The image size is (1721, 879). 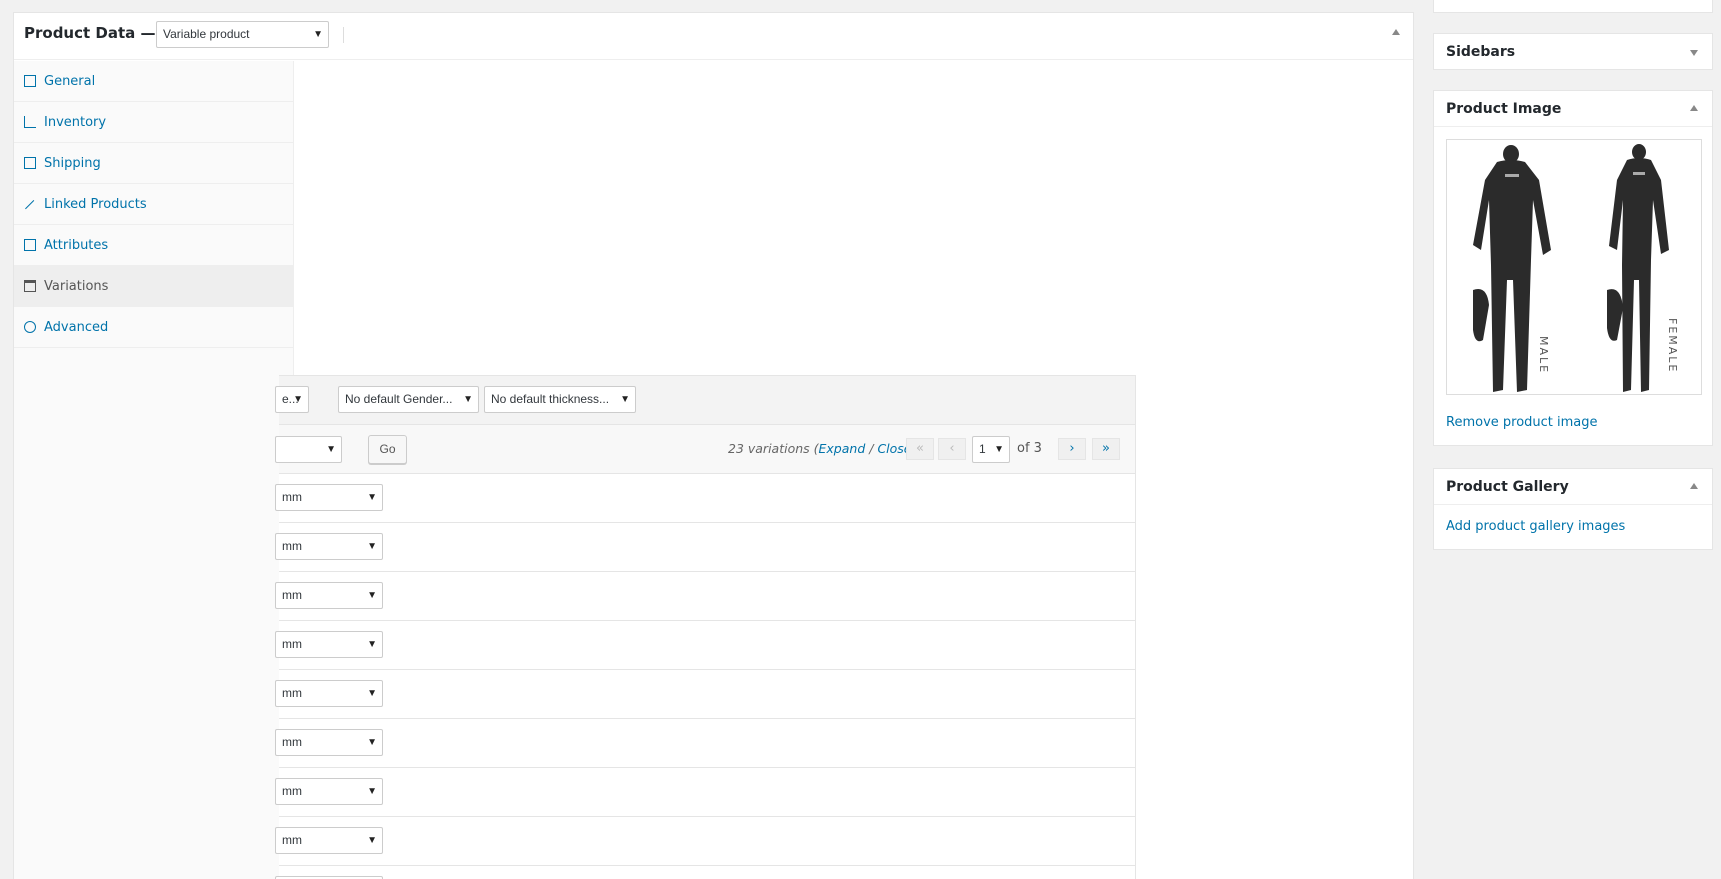 I want to click on wetsuit-image, so click(x=1571, y=268).